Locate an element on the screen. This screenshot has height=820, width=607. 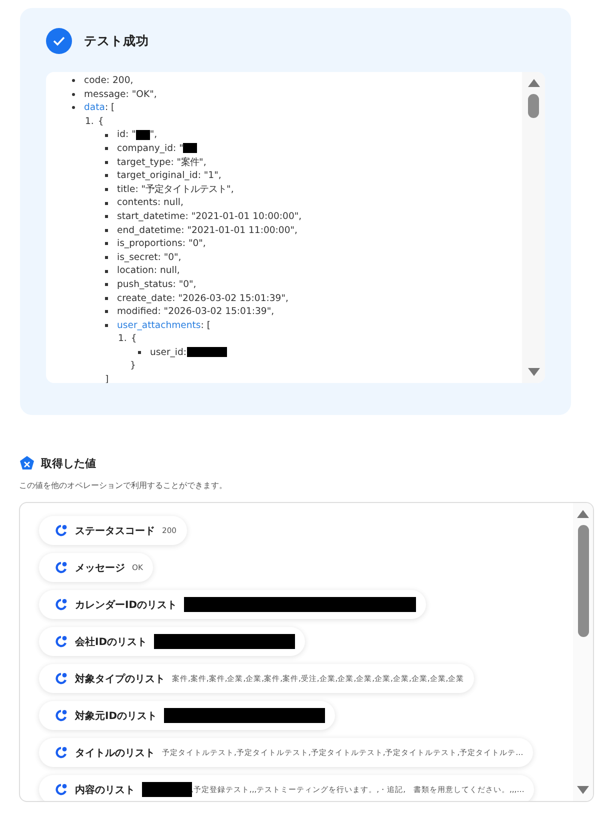
value-chip: カレンダーIDのリスト is located at coordinates (232, 604).